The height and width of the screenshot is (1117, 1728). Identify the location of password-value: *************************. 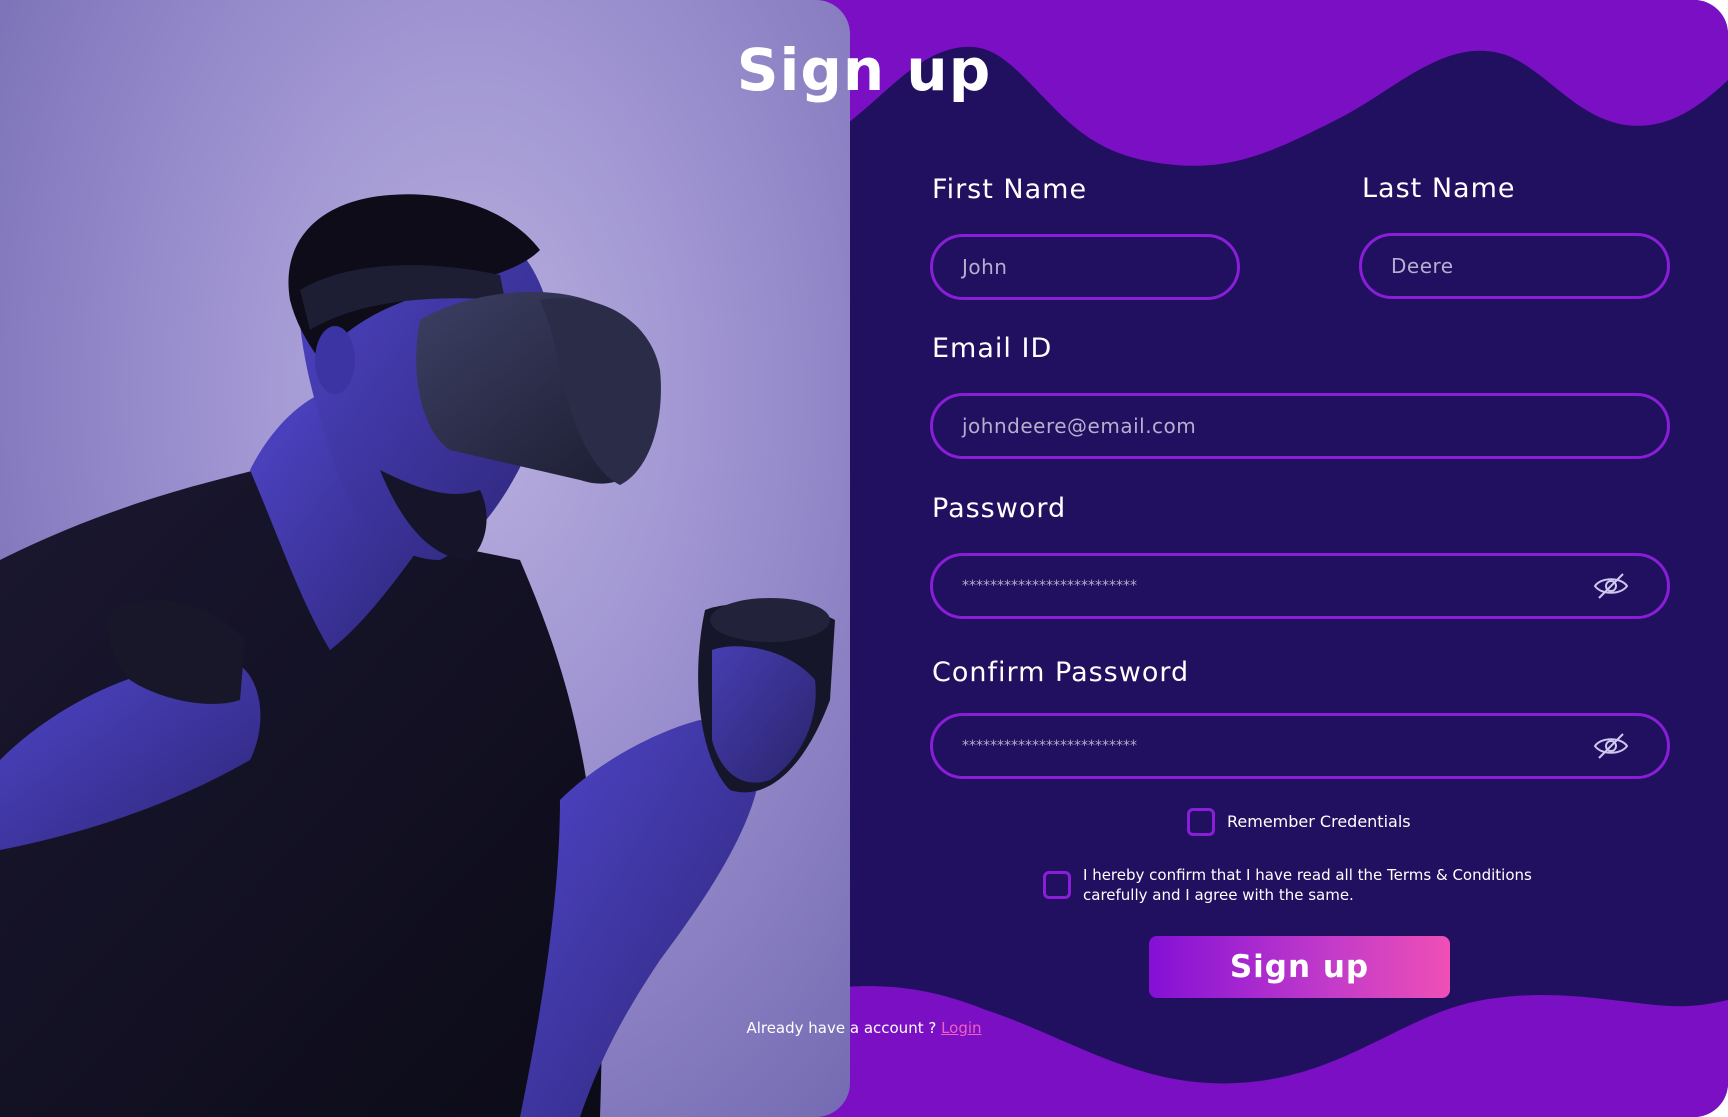
(1049, 586).